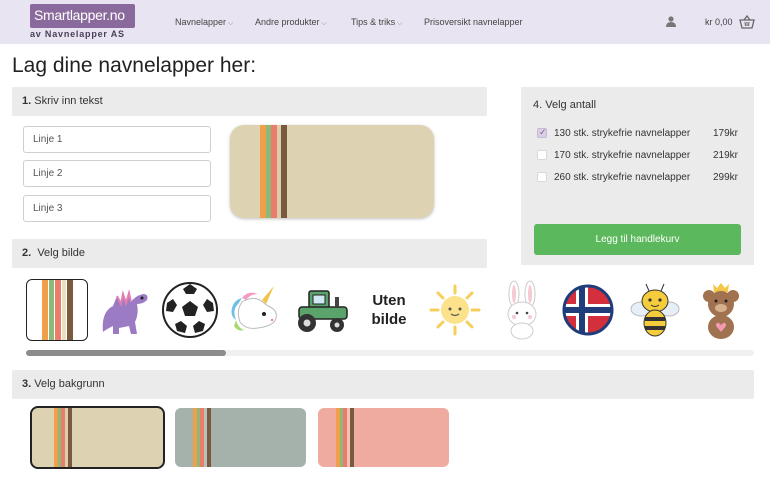 This screenshot has width=770, height=500. I want to click on step-number: 2., so click(27, 253).